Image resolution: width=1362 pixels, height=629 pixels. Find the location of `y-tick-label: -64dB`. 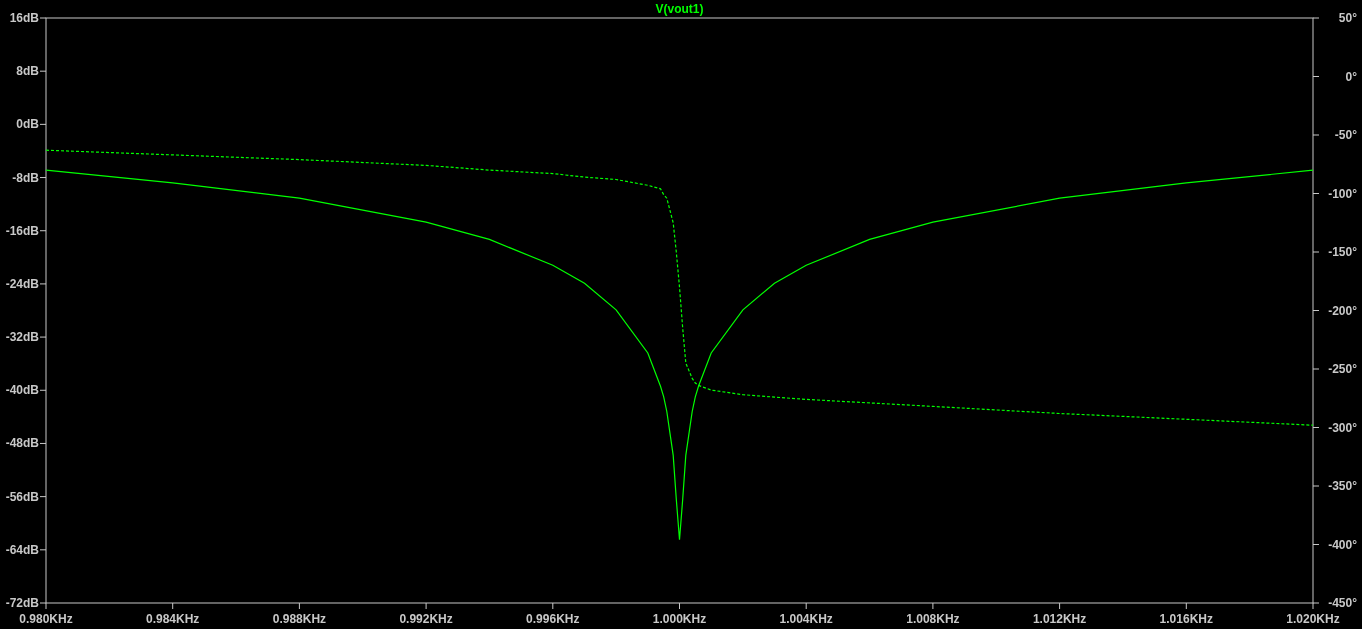

y-tick-label: -64dB is located at coordinates (22, 549).